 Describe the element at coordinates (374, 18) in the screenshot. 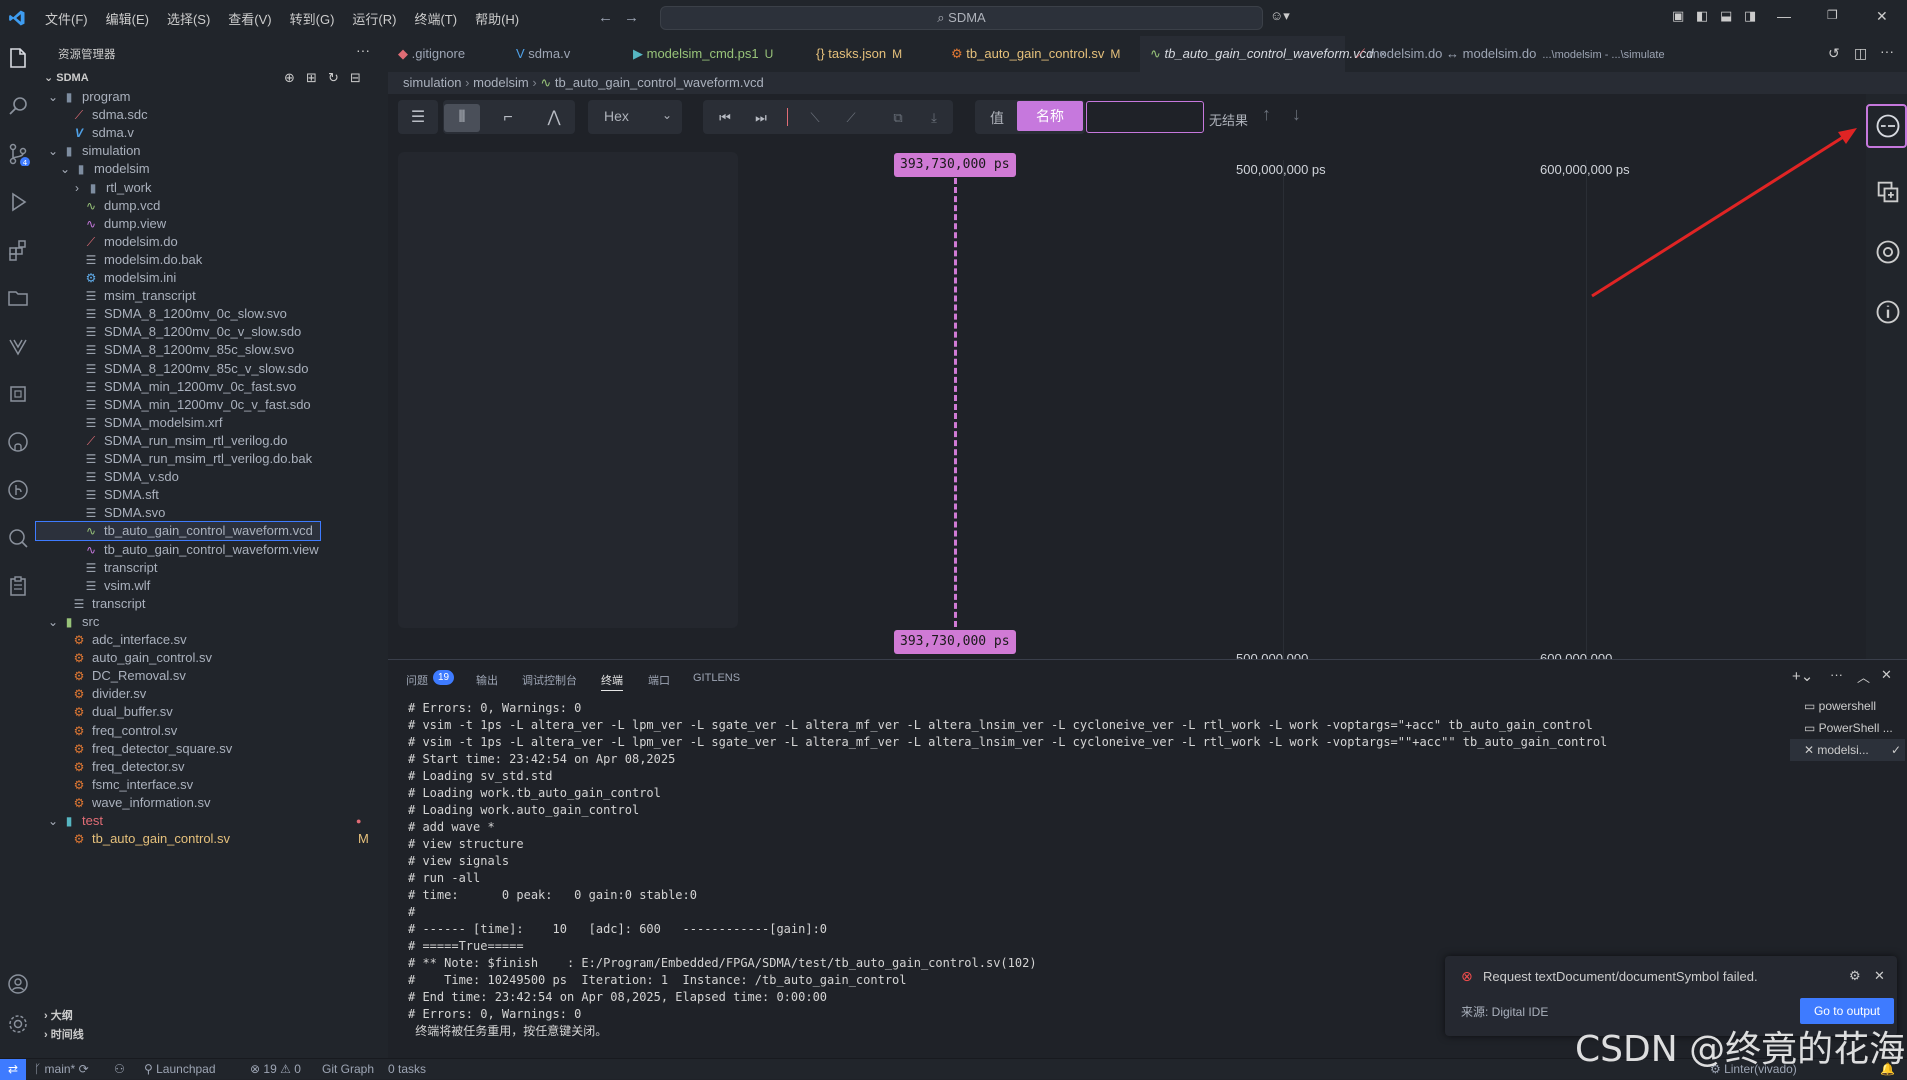

I see `menu-item: 运行(R)` at that location.